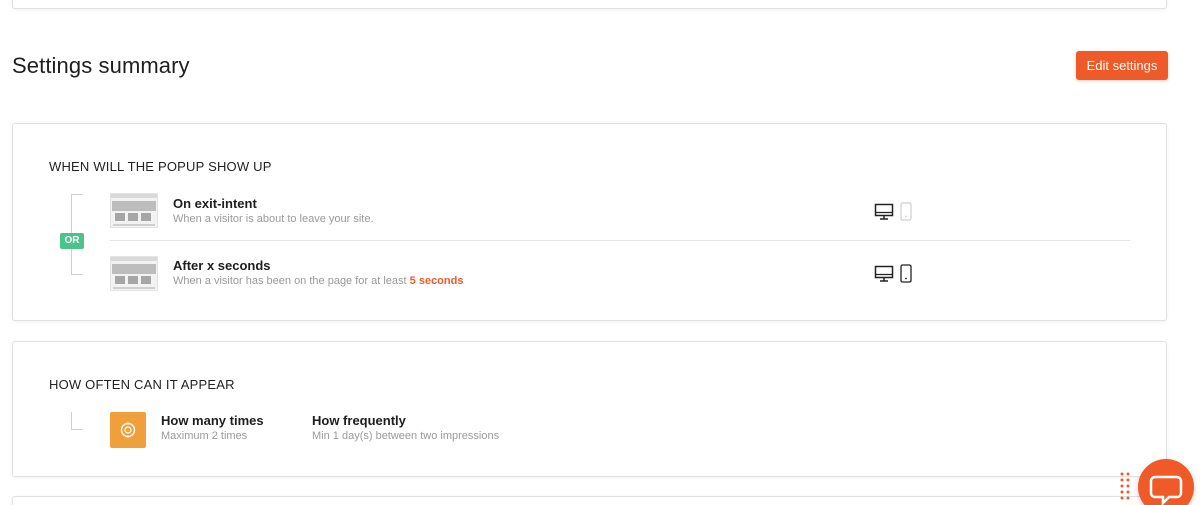 The width and height of the screenshot is (1200, 505). Describe the element at coordinates (134, 273) in the screenshot. I see `after-seconds-thumbnail` at that location.